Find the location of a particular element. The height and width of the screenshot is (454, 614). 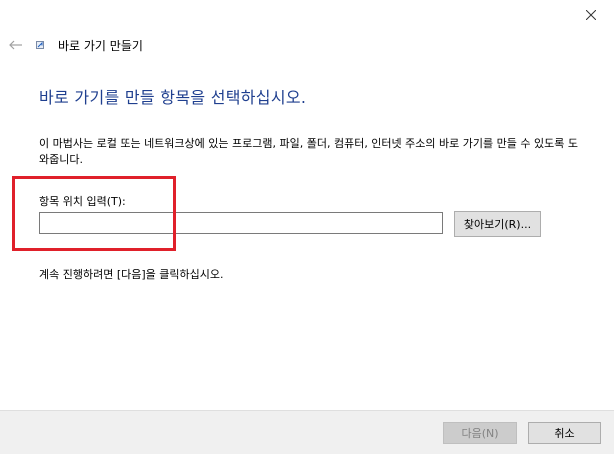

back-button is located at coordinates (16, 45).